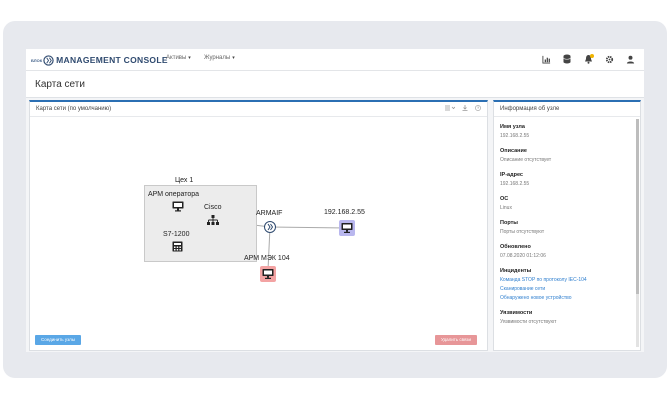 The height and width of the screenshot is (400, 670). Describe the element at coordinates (74, 109) in the screenshot. I see `network-map-title: Карта сети (по умолчанию)` at that location.